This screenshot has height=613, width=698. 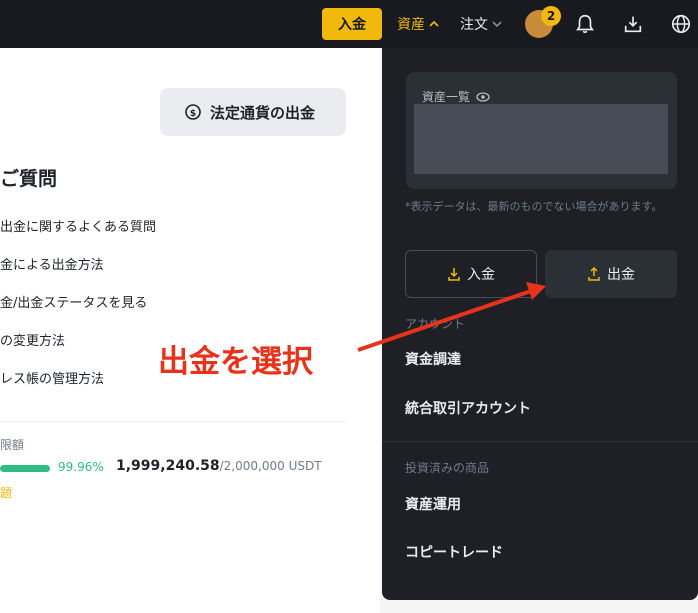 I want to click on faq-link-2: 金による出金方法, so click(x=52, y=263).